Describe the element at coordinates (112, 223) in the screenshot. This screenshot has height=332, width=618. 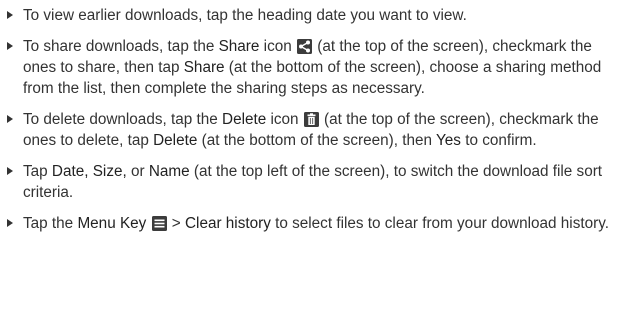
I see `menu-key-keyword: Menu Key` at that location.